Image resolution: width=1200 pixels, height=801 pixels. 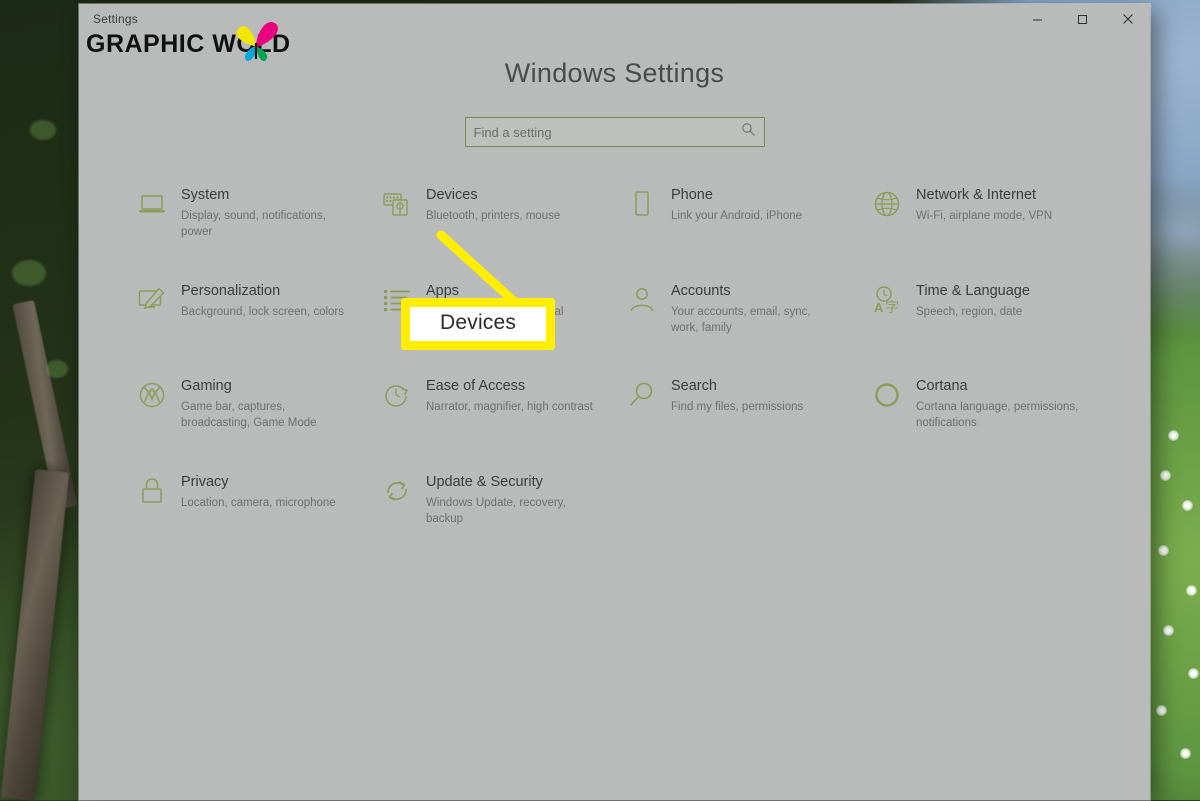 I want to click on graphic-world-watermark: GRAPHIC WO LD, so click(x=188, y=44).